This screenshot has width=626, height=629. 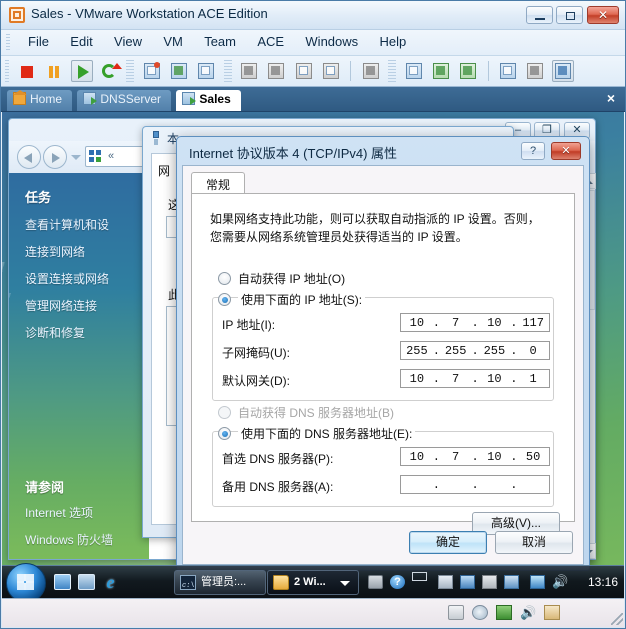 What do you see at coordinates (27, 71) in the screenshot?
I see `power-off-icon` at bounding box center [27, 71].